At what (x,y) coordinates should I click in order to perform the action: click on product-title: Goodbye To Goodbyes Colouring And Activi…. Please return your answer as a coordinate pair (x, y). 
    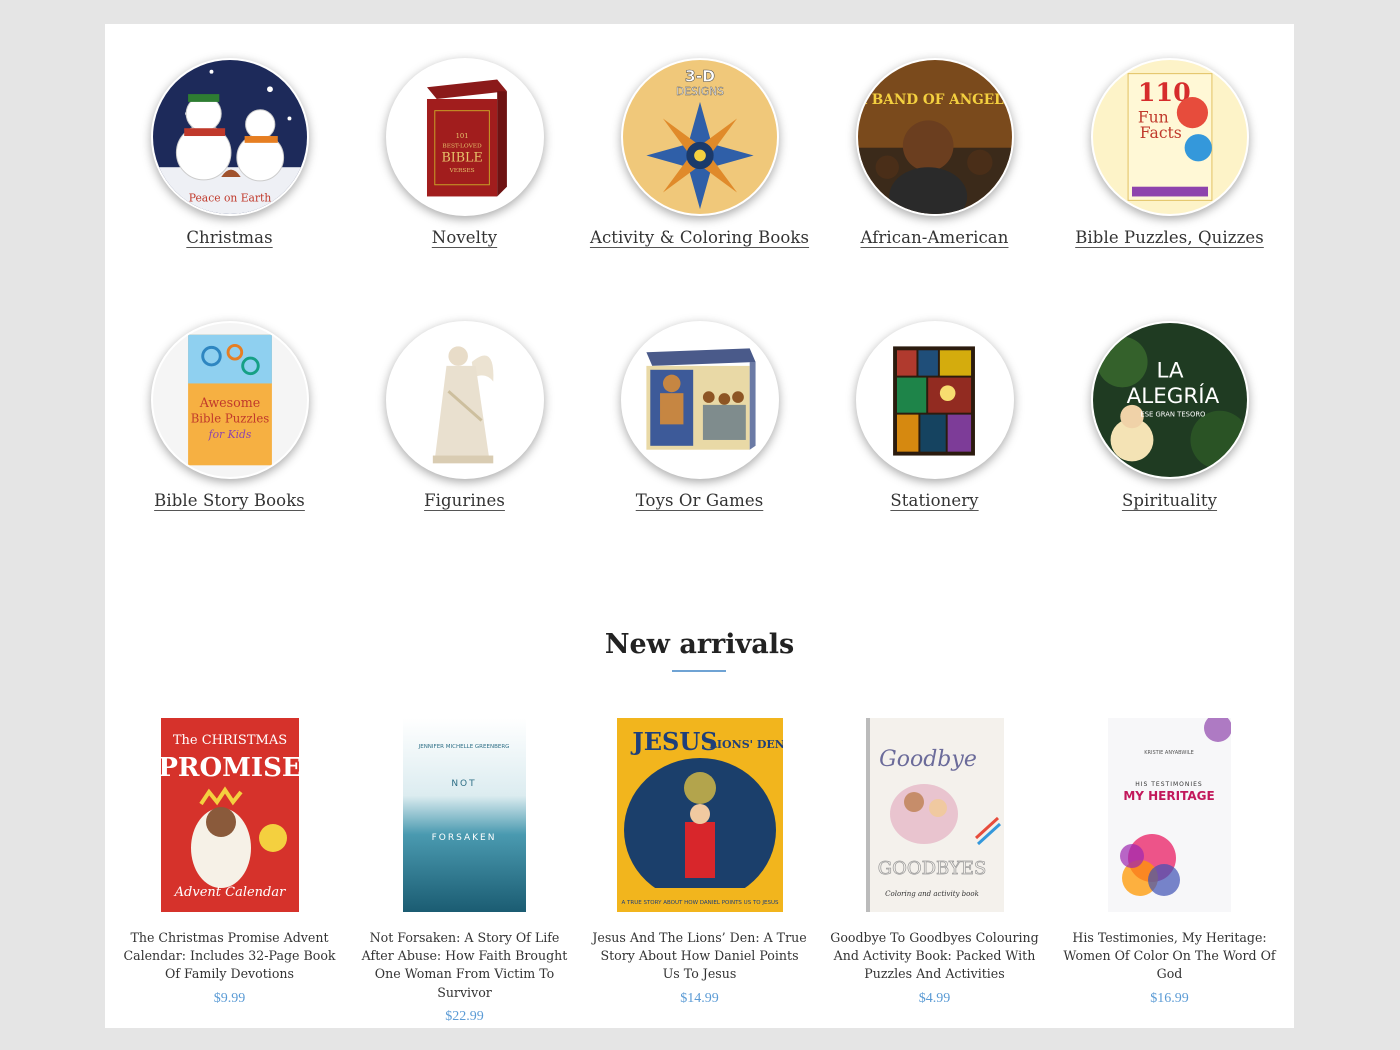
    Looking at the image, I should click on (934, 956).